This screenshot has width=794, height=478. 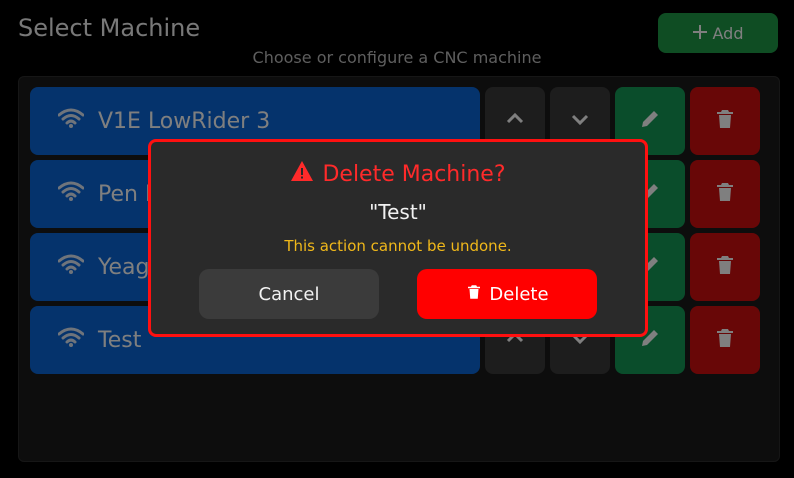 I want to click on dialog-title-text: Delete Machine?, so click(x=414, y=174).